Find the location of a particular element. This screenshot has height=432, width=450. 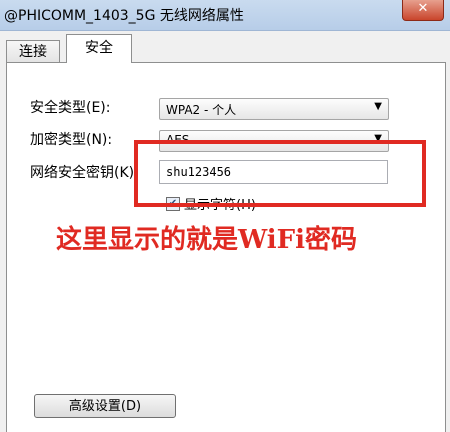

advanced-settings-button: 高级设置(D) is located at coordinates (105, 406).